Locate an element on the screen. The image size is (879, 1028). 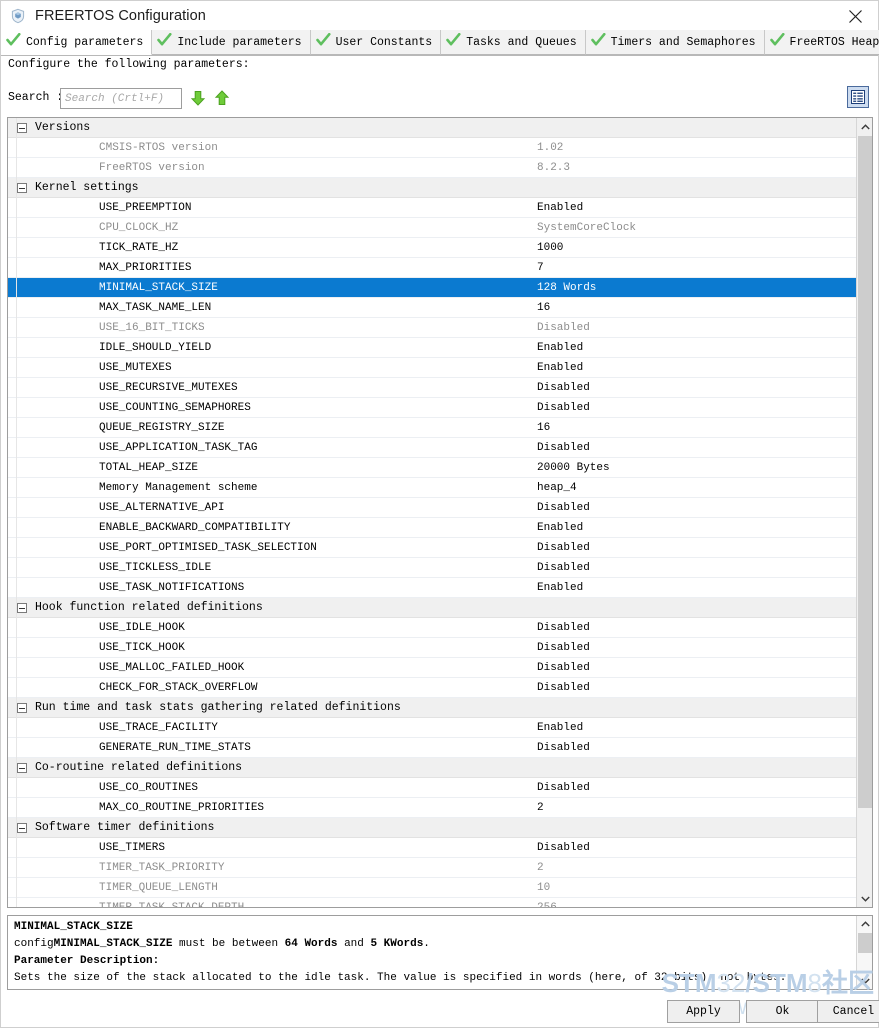
tab-label: Config parameters is located at coordinates (85, 42).